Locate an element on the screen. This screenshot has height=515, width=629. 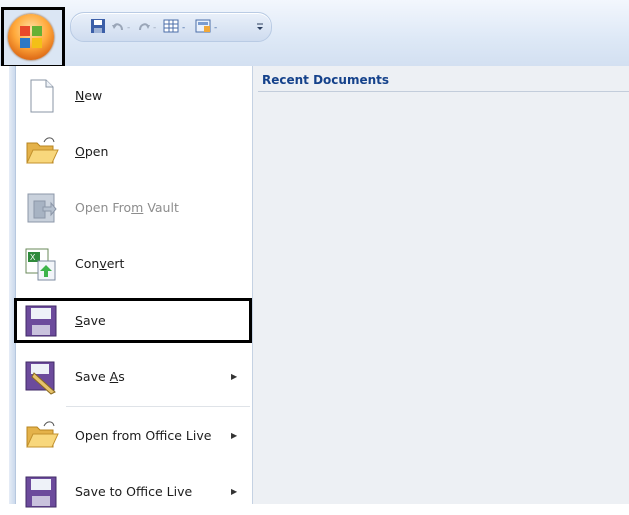
svg-text: X is located at coordinates (33, 257).